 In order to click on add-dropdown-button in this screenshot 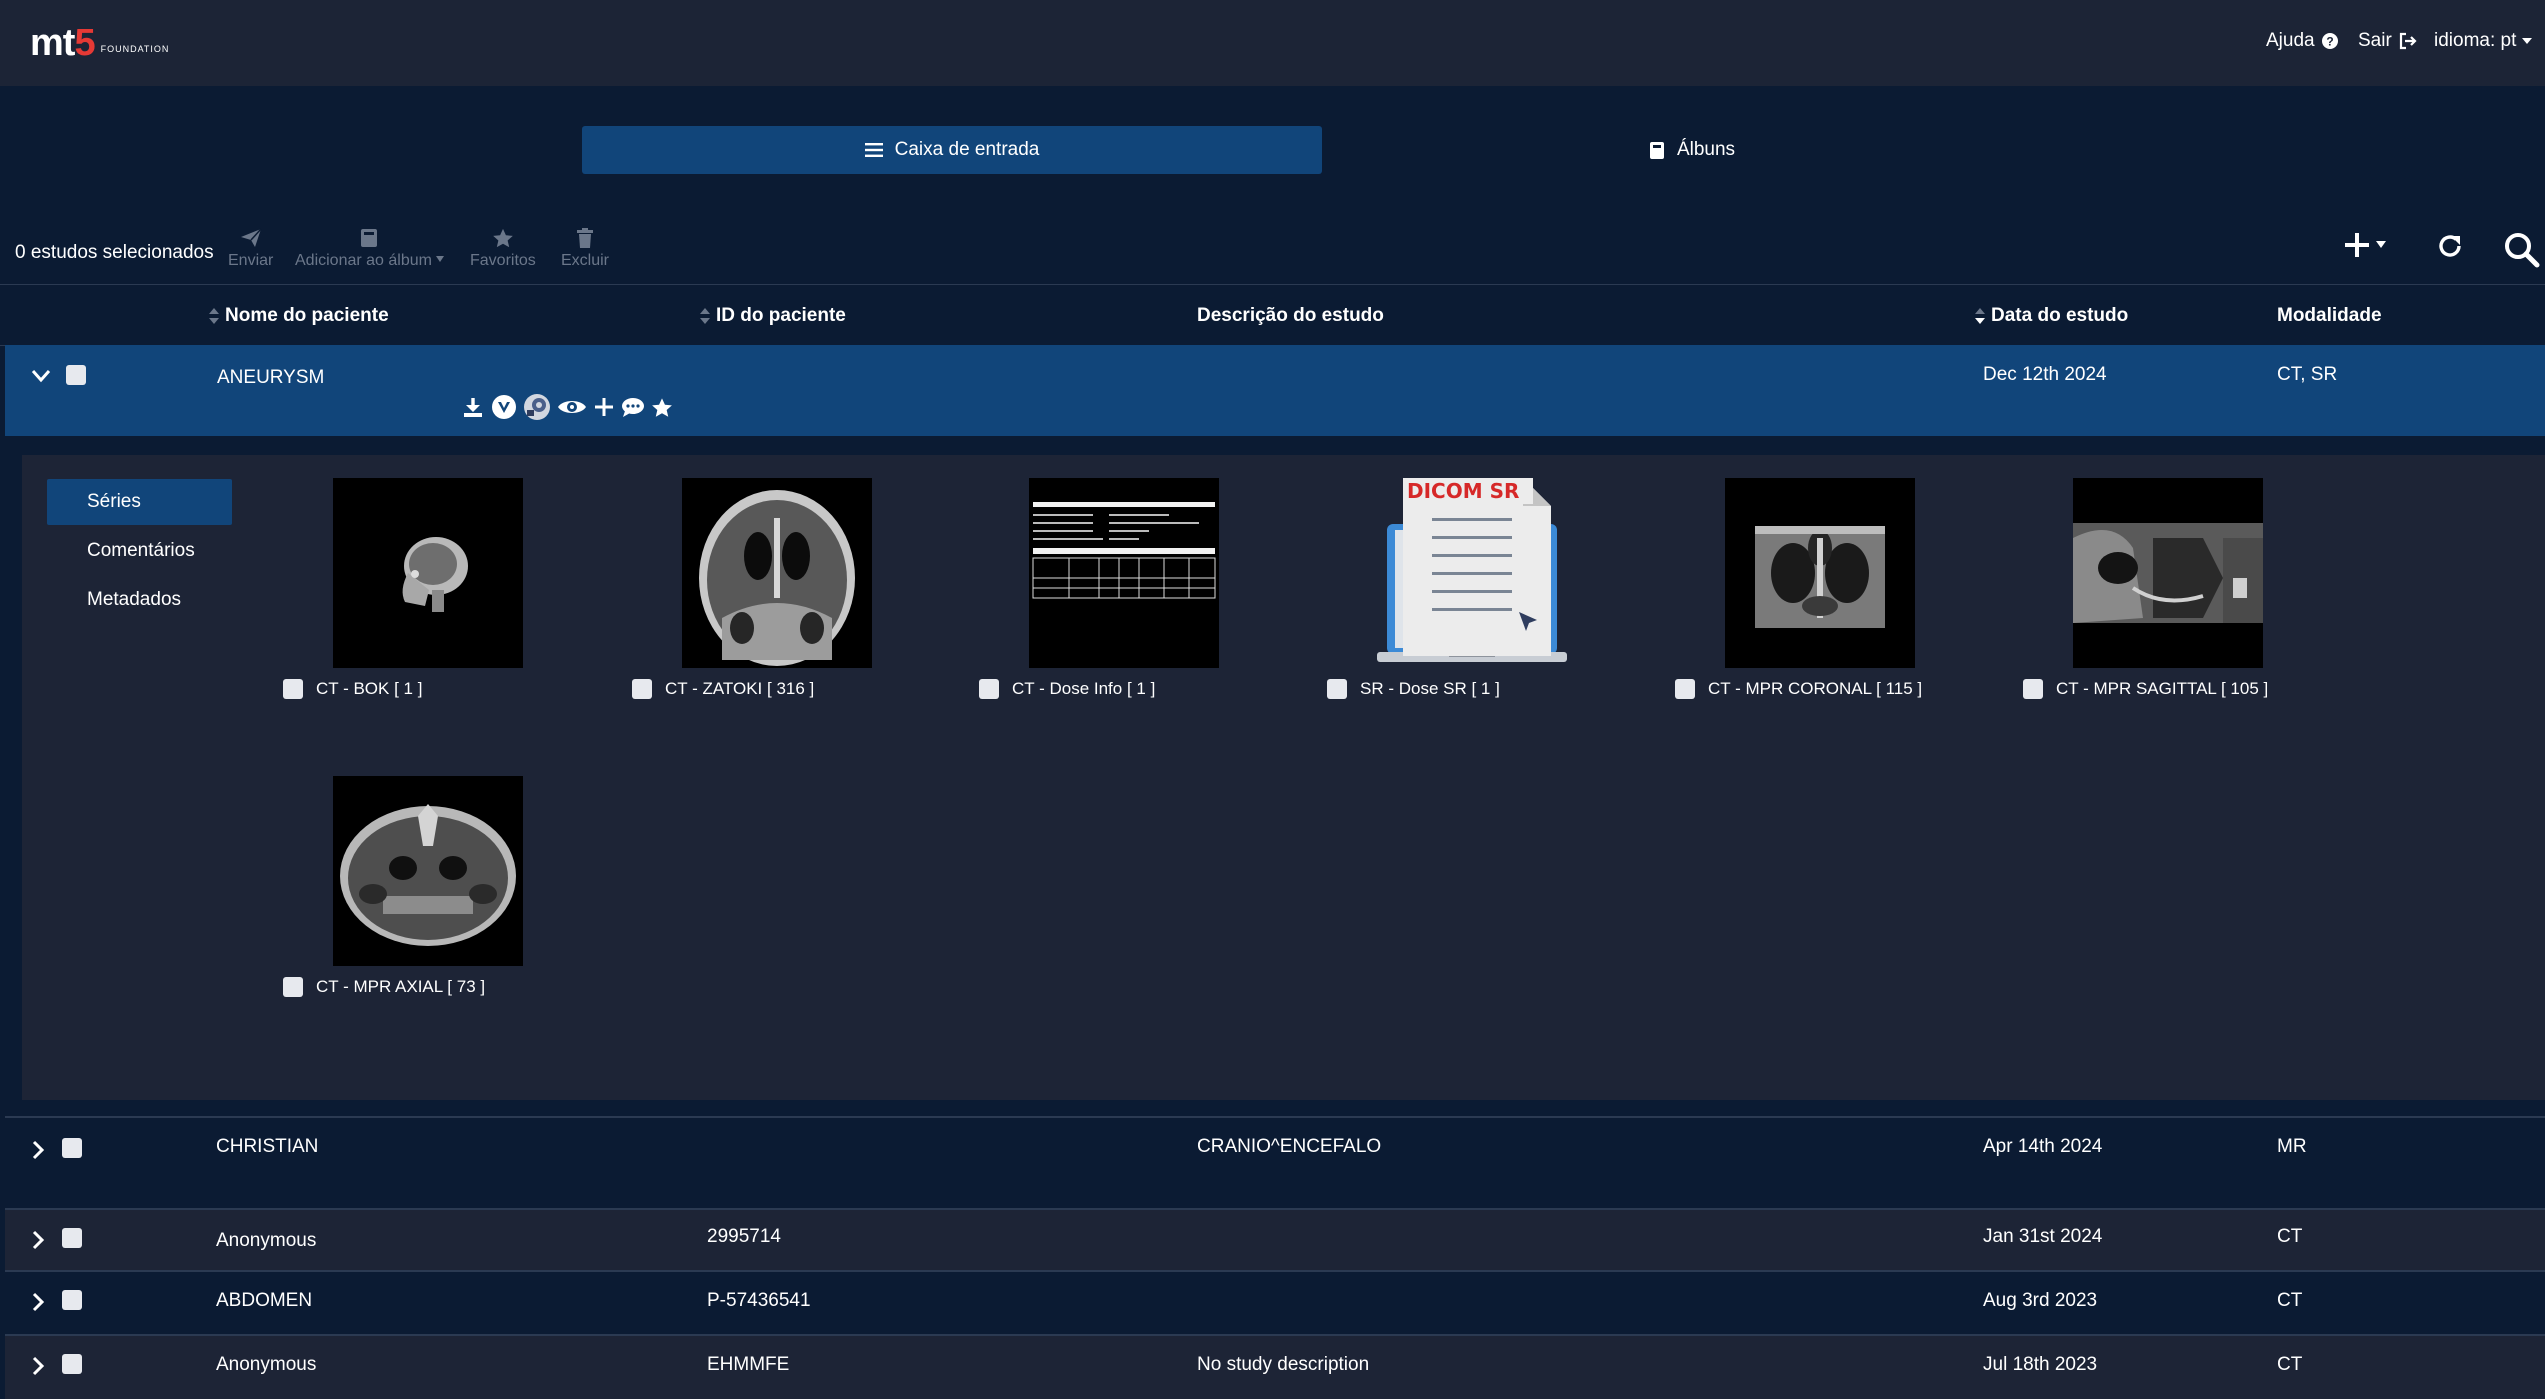, I will do `click(2365, 245)`.